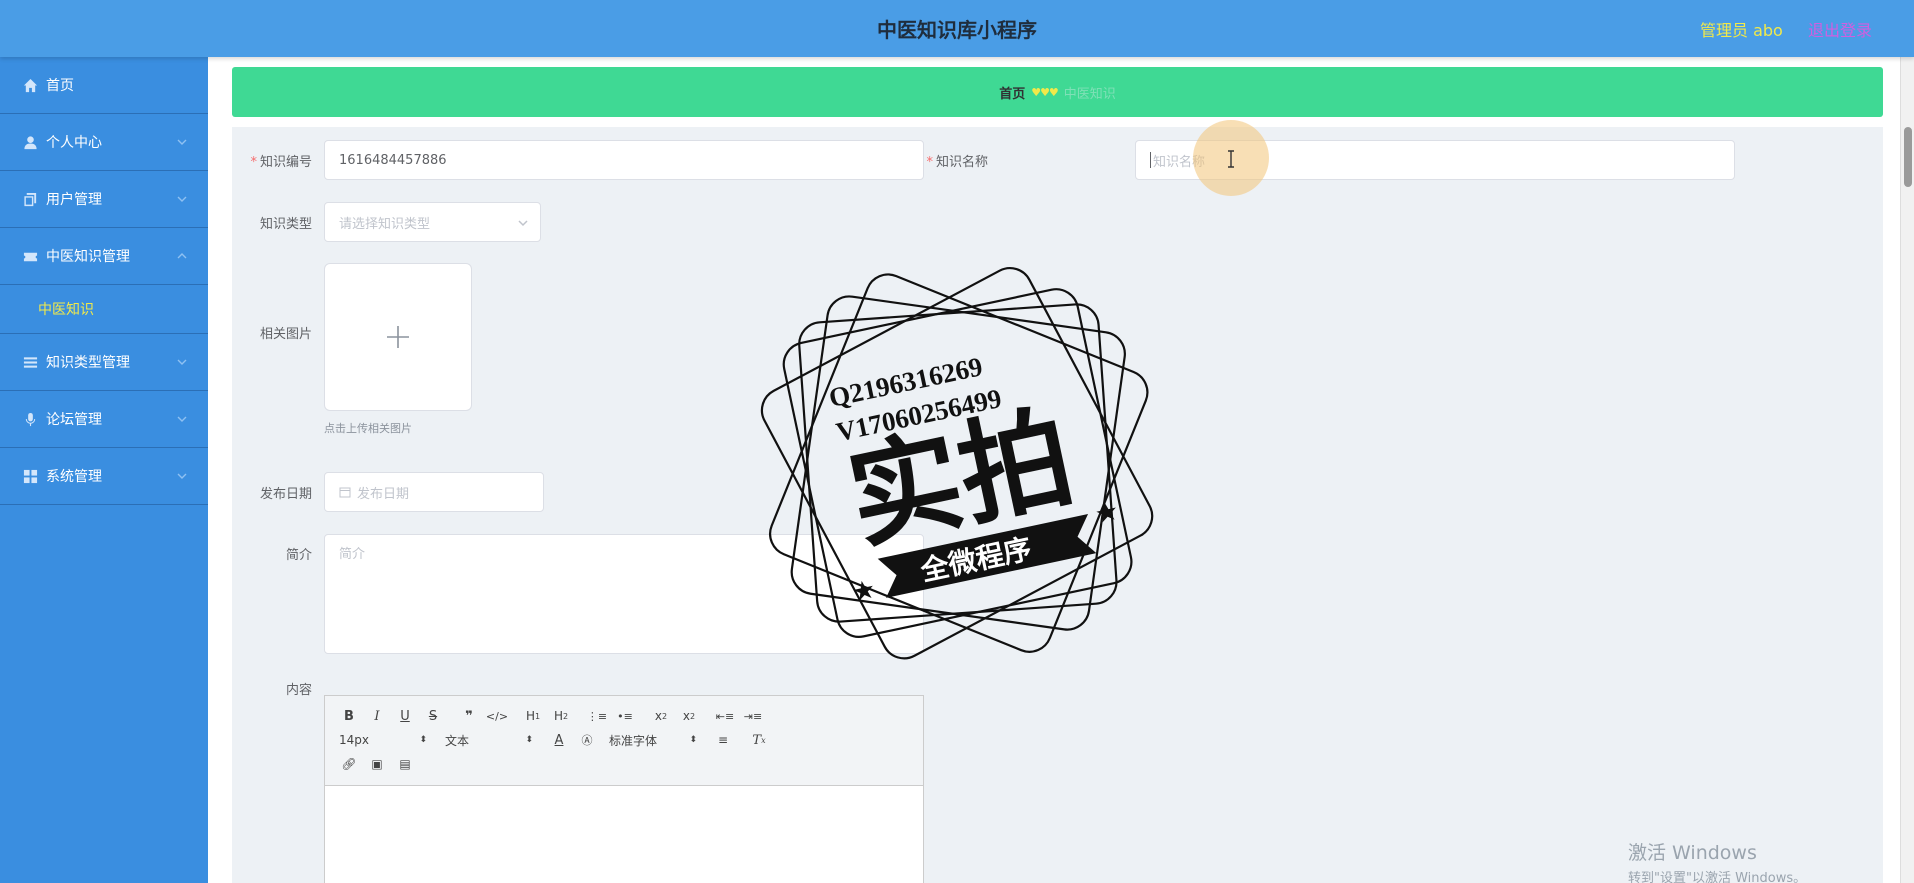  Describe the element at coordinates (281, 162) in the screenshot. I see `code-label: * 知识编号` at that location.